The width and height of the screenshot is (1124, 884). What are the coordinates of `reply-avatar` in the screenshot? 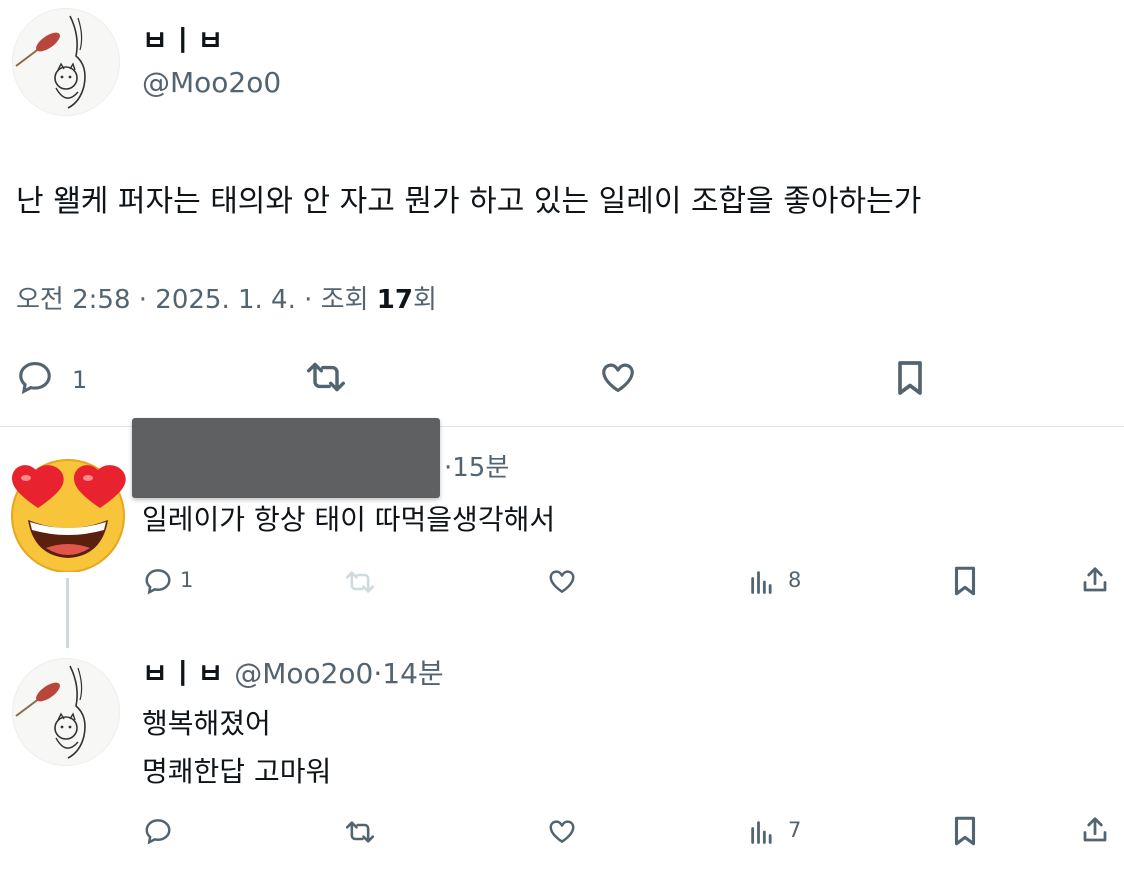 It's located at (68, 510).